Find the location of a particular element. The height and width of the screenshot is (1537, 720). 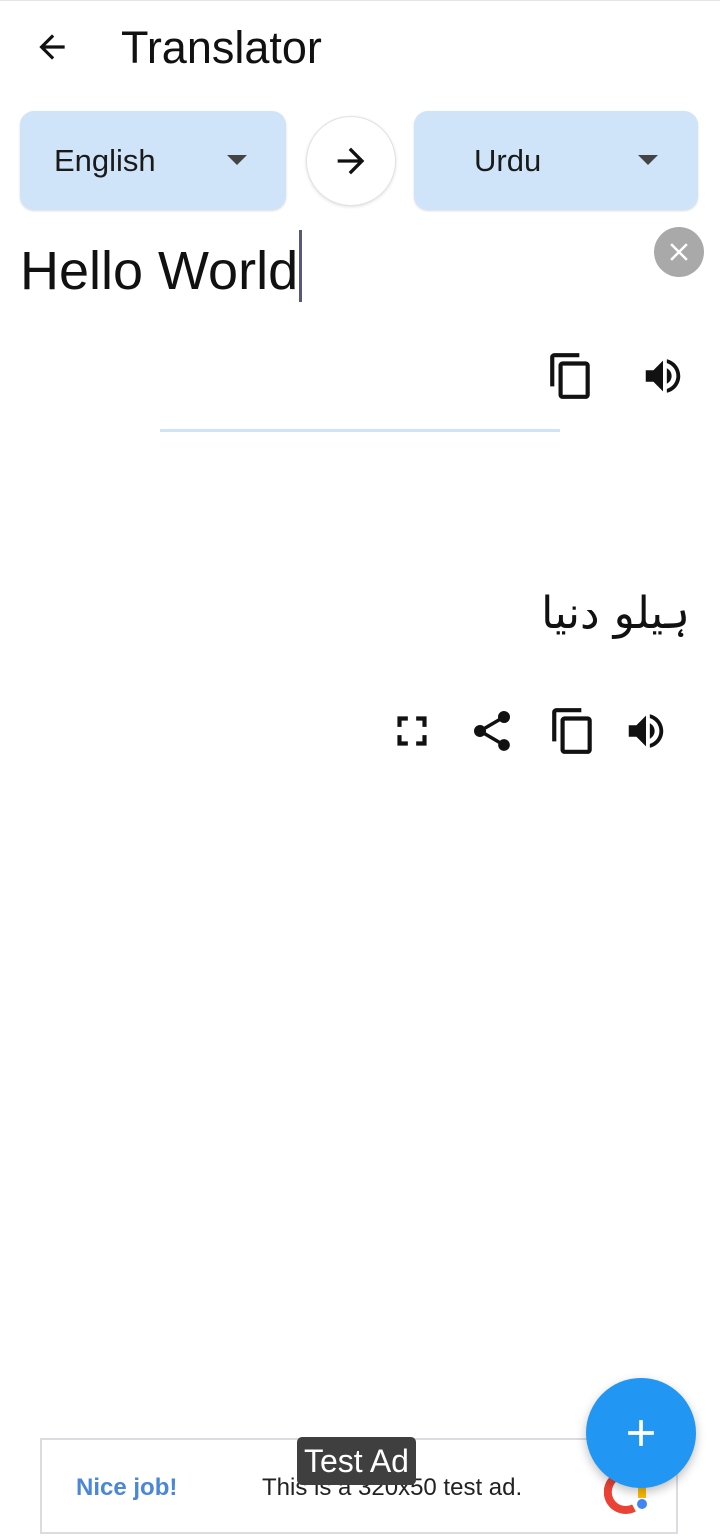

translated-text: ہیلو دنیا is located at coordinates (615, 613).